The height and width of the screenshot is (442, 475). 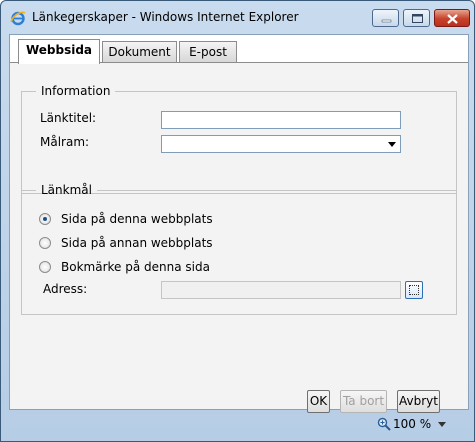 What do you see at coordinates (452, 18) in the screenshot?
I see `close-button` at bounding box center [452, 18].